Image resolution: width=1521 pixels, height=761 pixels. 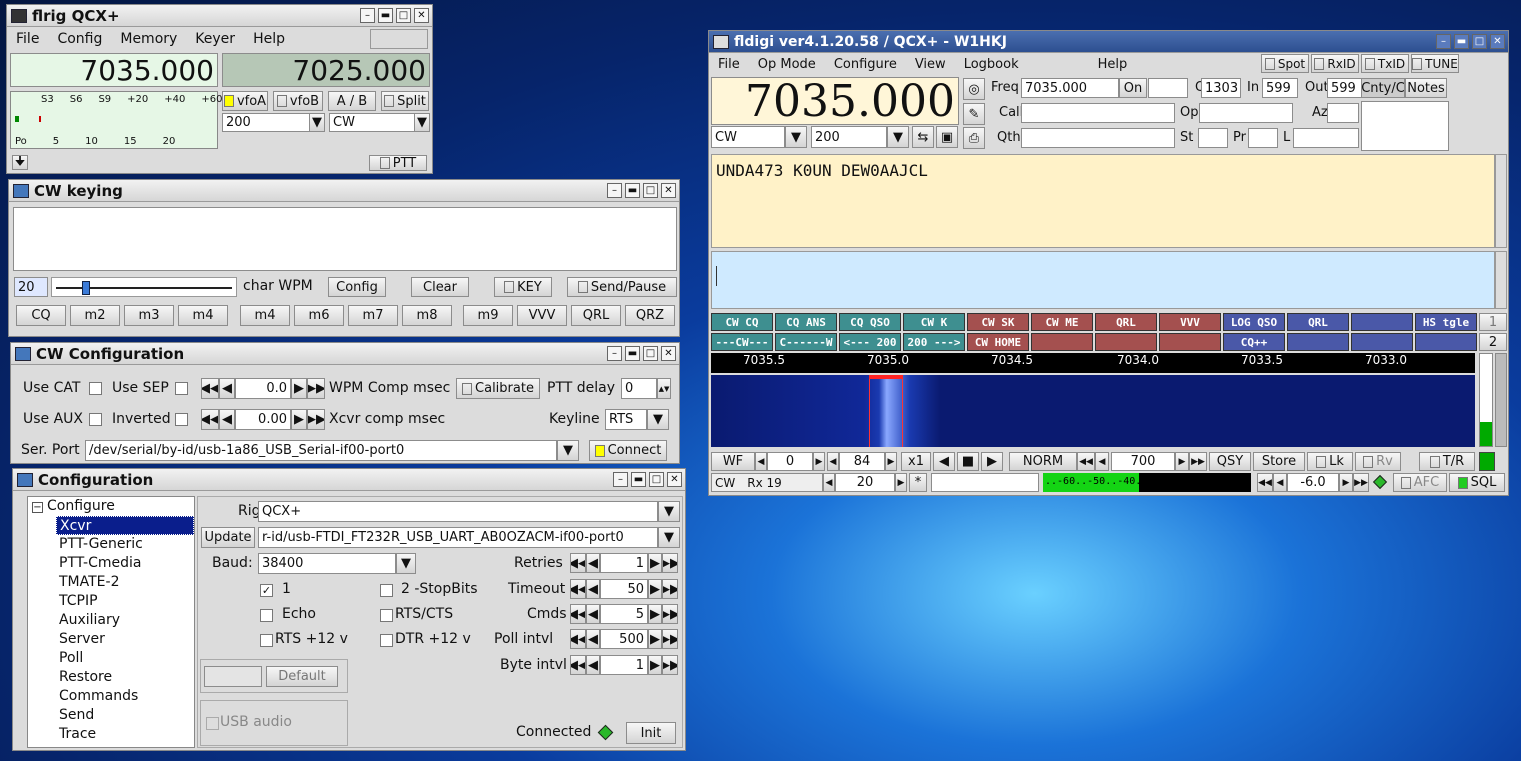 I want to click on byte-down: ◀, so click(x=593, y=665).